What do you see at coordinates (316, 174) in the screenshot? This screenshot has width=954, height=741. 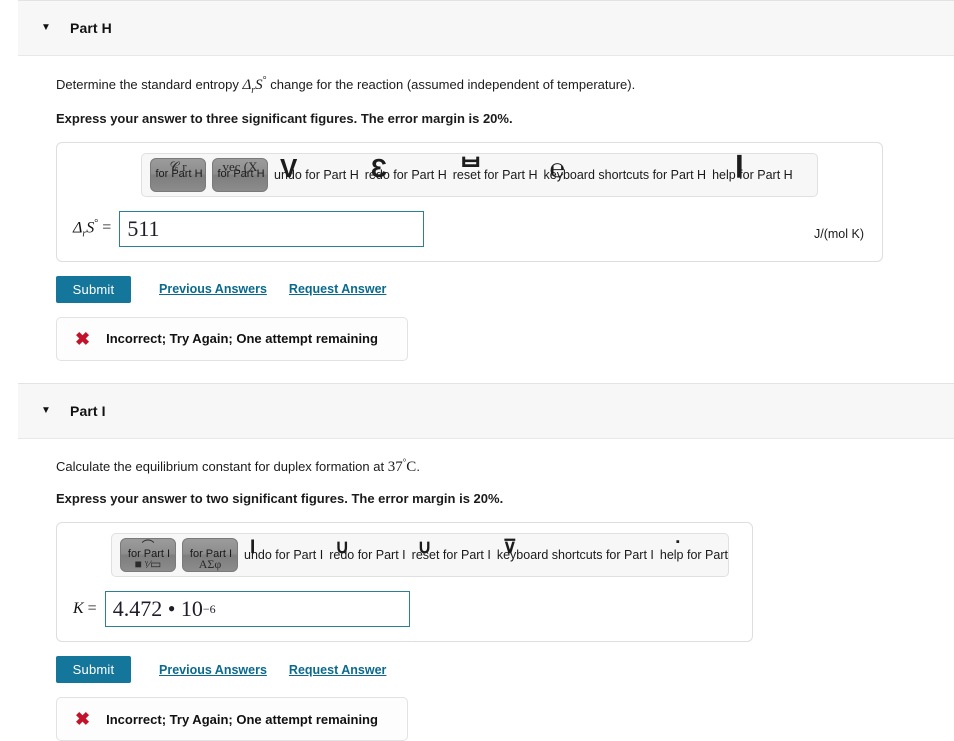 I see `undo-label: undo for Part H` at bounding box center [316, 174].